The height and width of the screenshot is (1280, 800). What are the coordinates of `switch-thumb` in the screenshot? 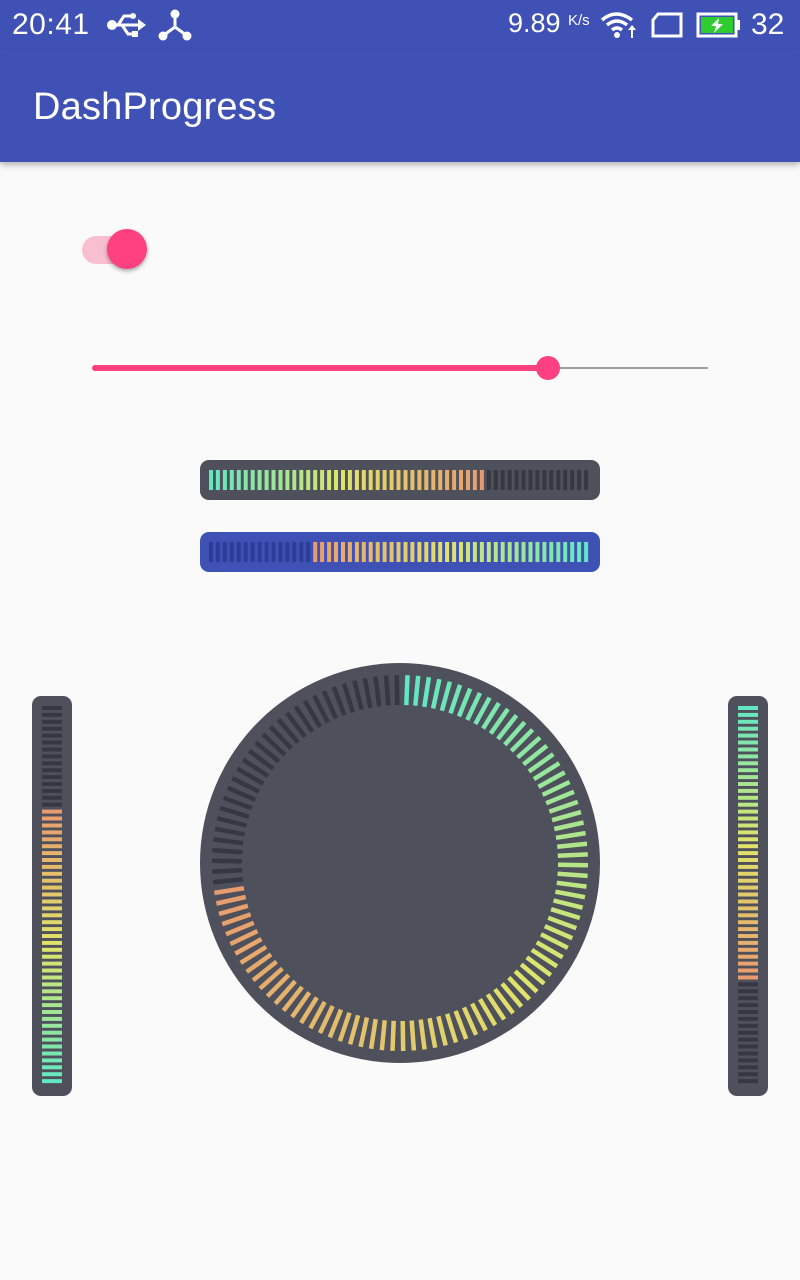 It's located at (127, 249).